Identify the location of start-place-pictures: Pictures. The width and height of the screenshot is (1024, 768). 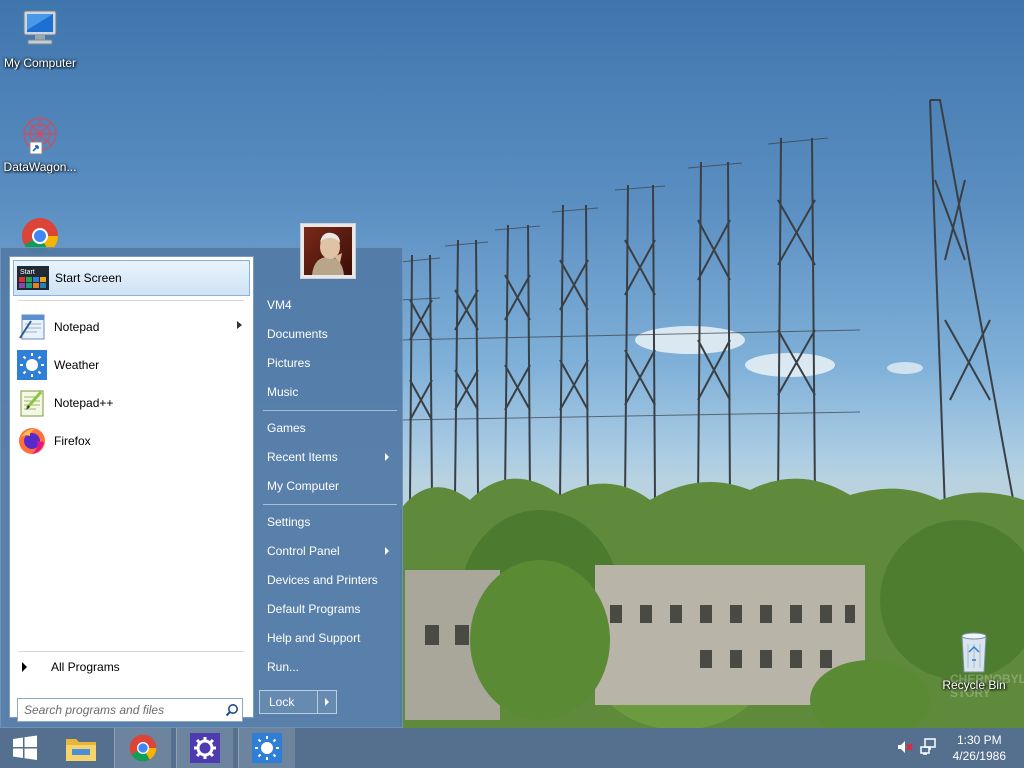
(328, 363).